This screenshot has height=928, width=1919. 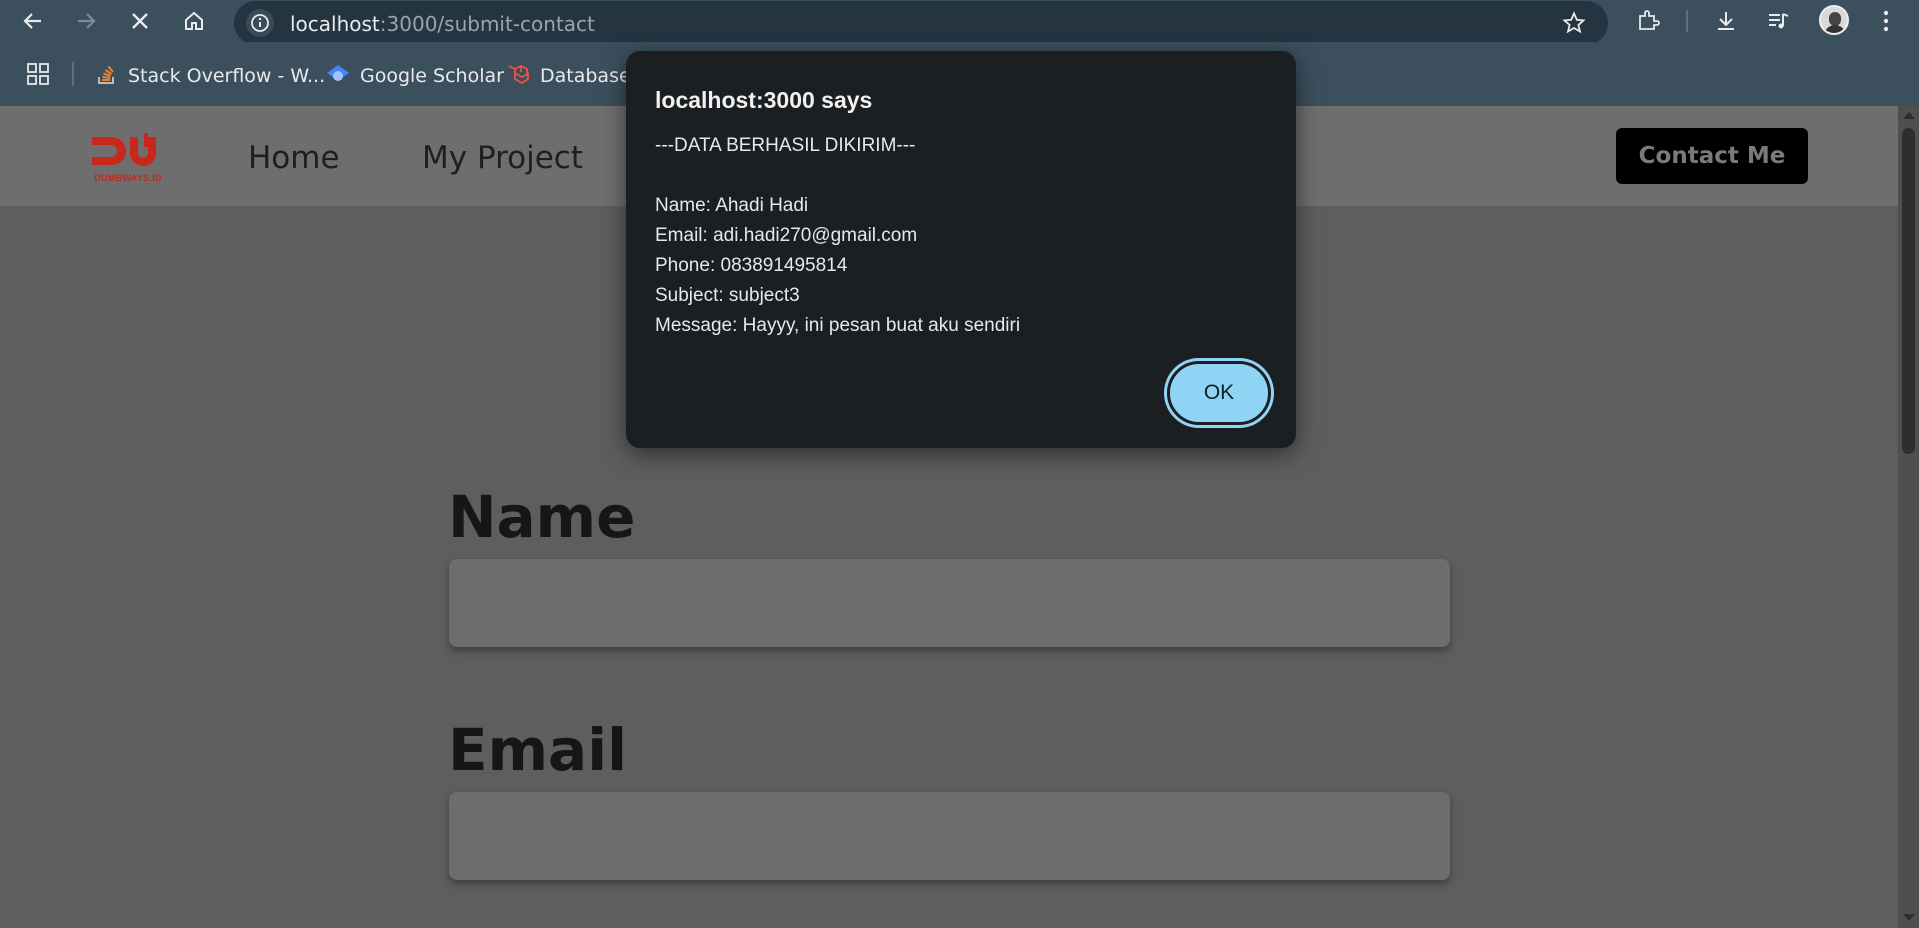 I want to click on back-icon, so click(x=33, y=21).